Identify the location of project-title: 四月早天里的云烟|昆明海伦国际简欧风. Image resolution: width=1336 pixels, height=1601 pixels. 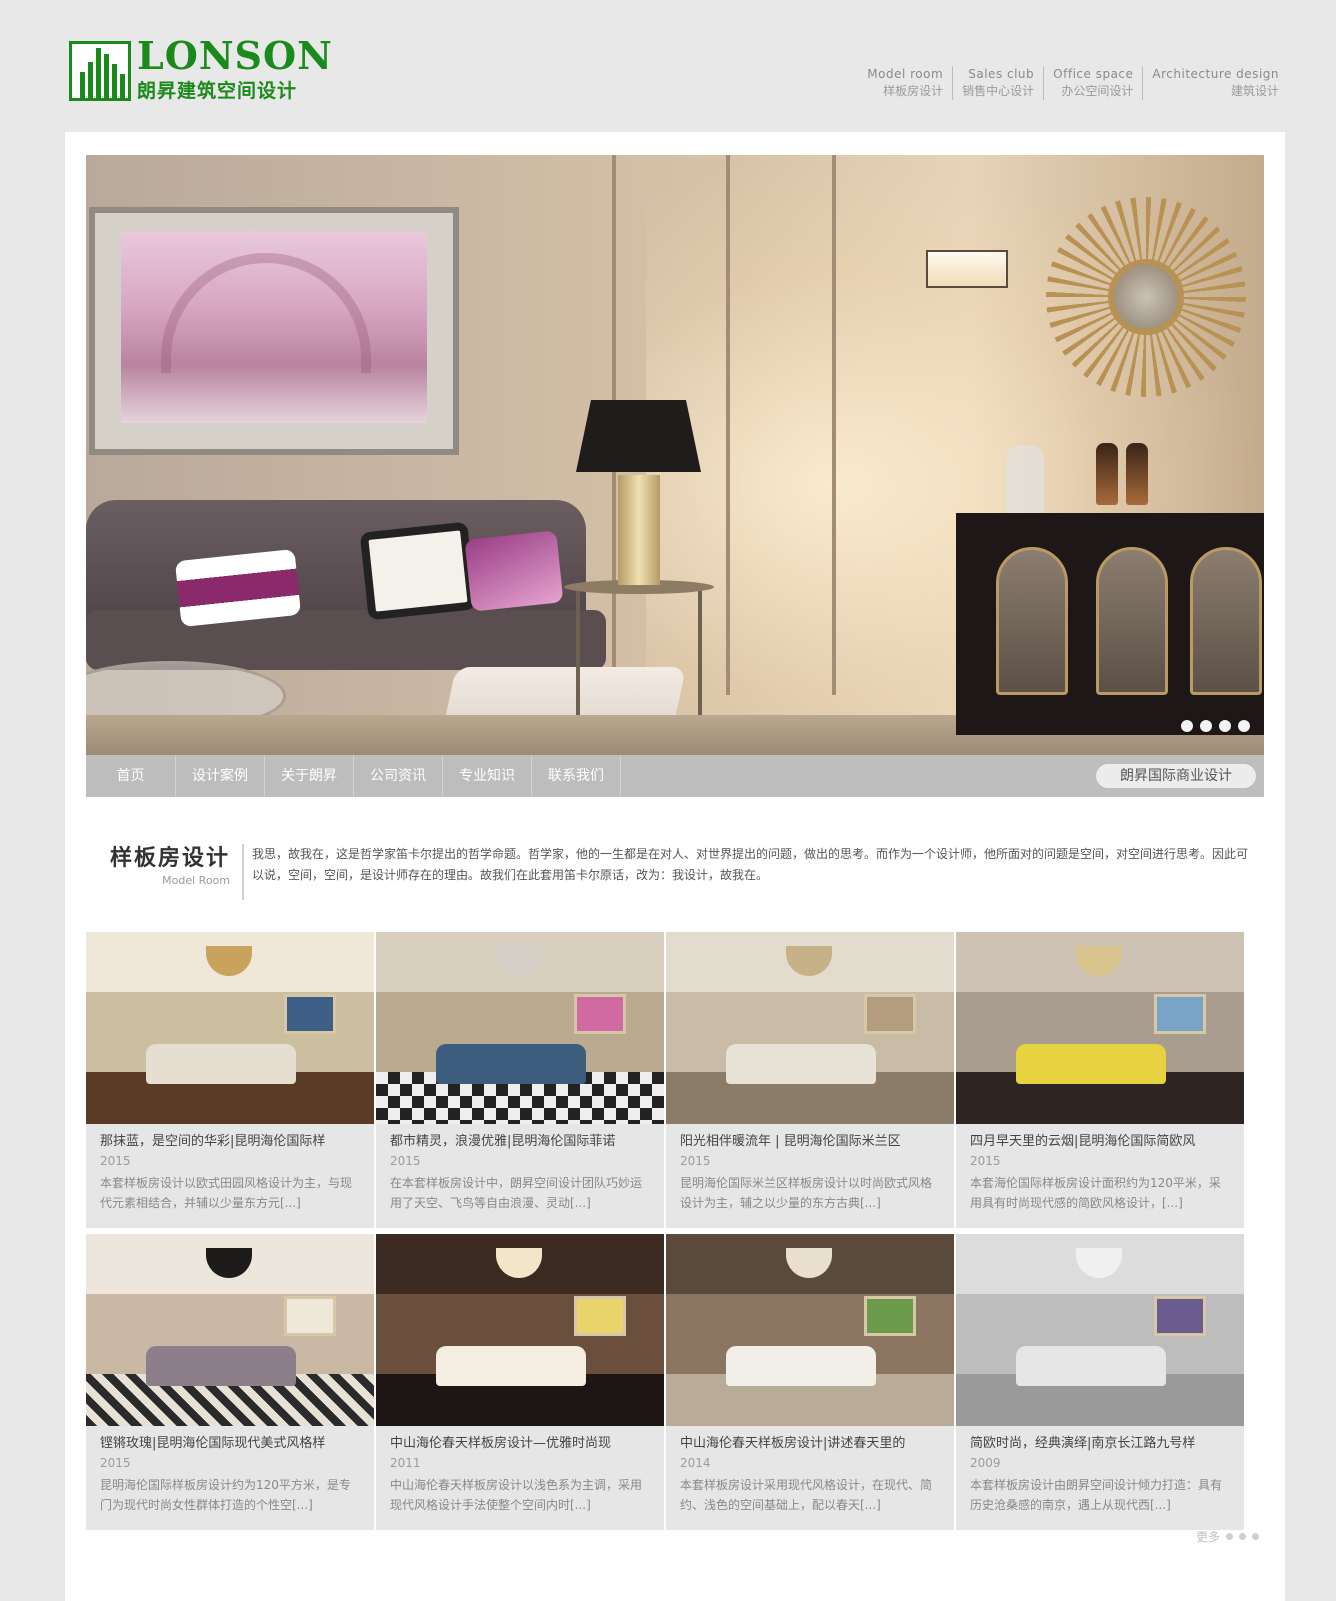
(1083, 1141).